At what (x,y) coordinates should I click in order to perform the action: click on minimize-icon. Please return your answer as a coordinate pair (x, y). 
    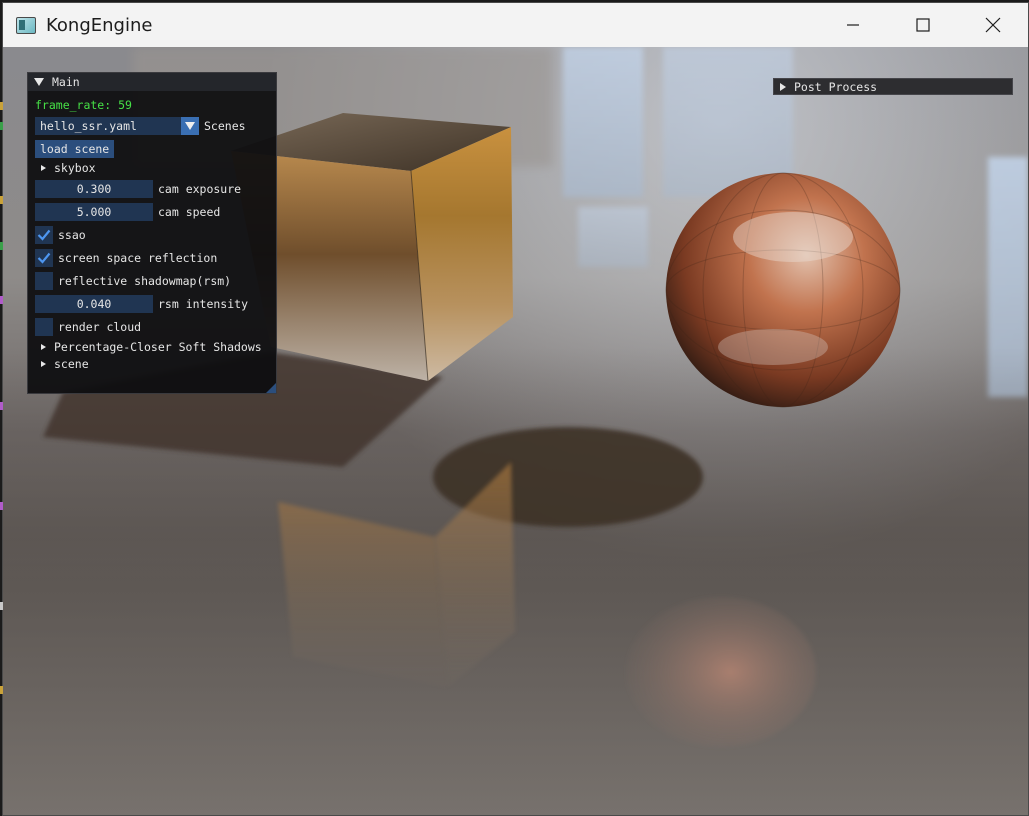
    Looking at the image, I should click on (853, 25).